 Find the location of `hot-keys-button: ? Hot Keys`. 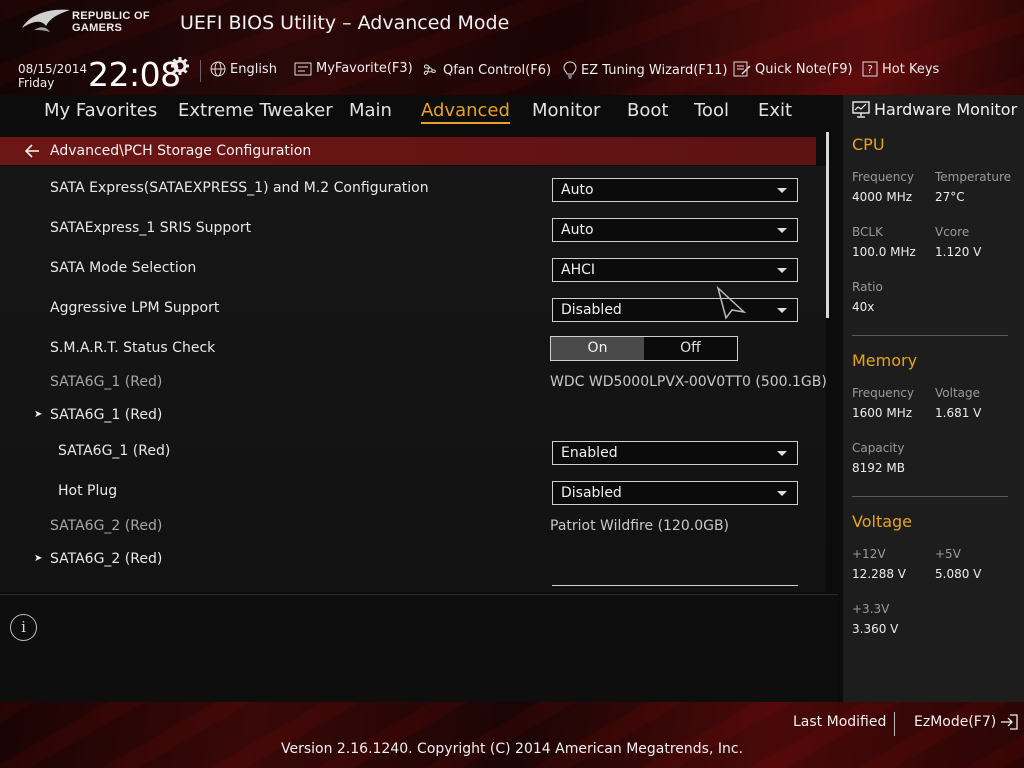

hot-keys-button: ? Hot Keys is located at coordinates (900, 69).